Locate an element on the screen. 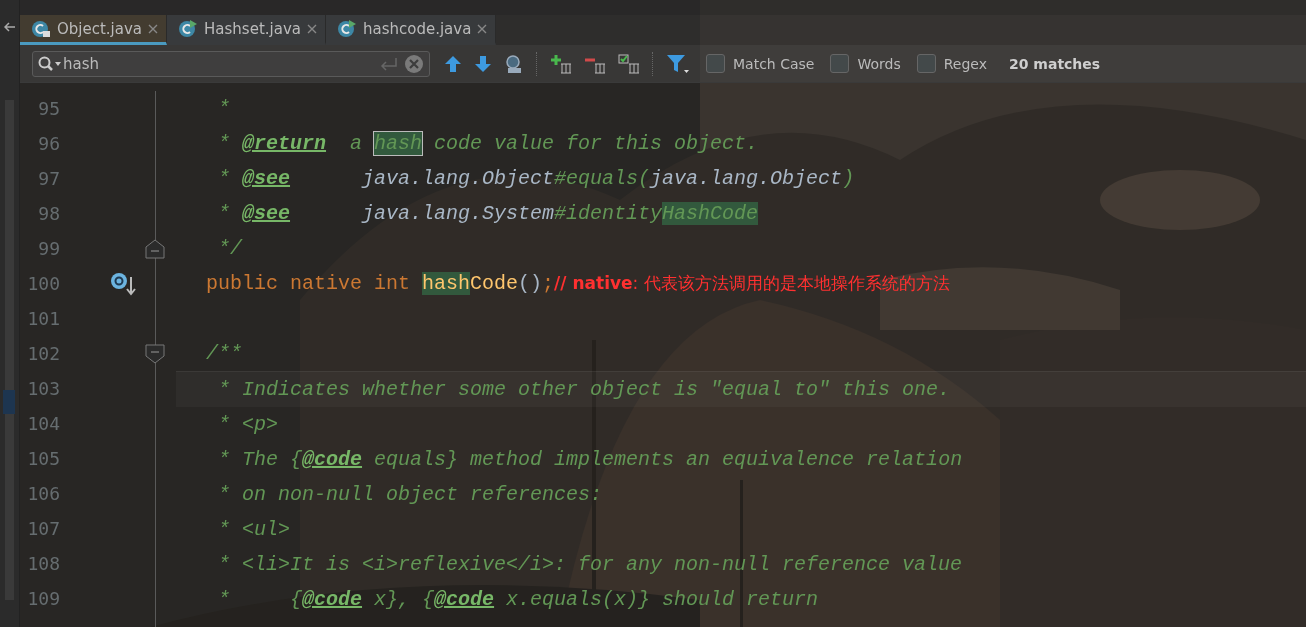 The width and height of the screenshot is (1306, 627). code-line: public native int hashCode();// native: 代表该方法调用的是本地操作系统的方法 is located at coordinates (578, 283).